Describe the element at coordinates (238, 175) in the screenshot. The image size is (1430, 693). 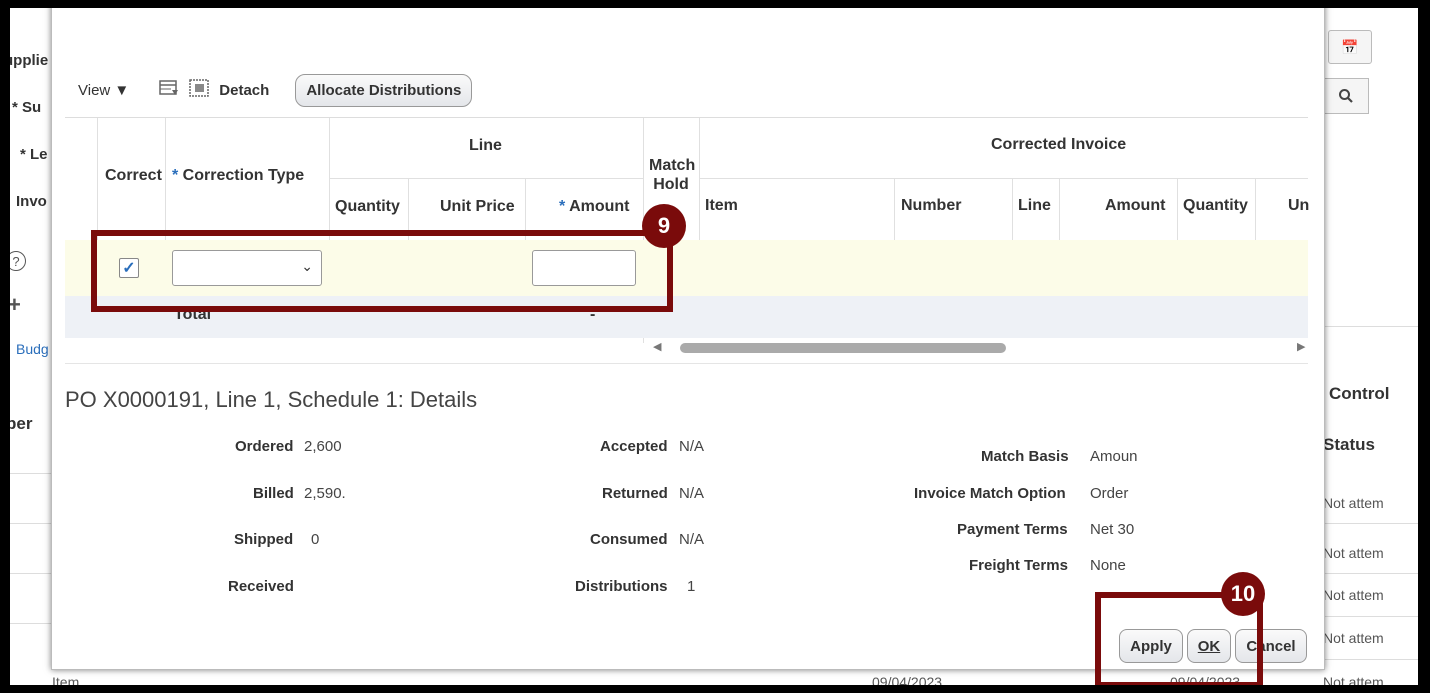
I see `col-correction-type: * Correction Type` at that location.